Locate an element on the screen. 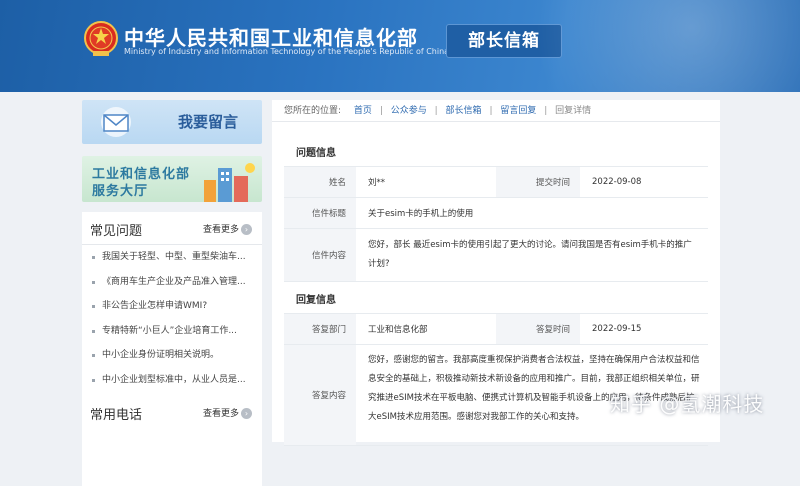  national-emblem-icon is located at coordinates (101, 38).